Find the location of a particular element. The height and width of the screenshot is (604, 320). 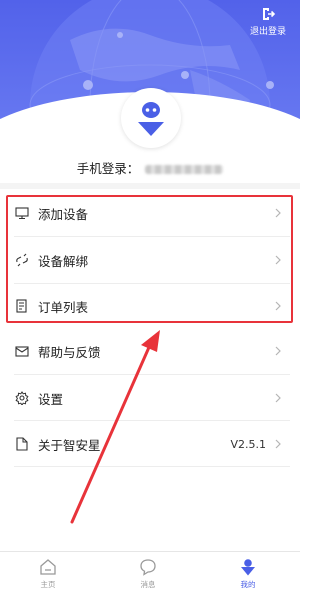

nav-messages: 消息 is located at coordinates (148, 574).